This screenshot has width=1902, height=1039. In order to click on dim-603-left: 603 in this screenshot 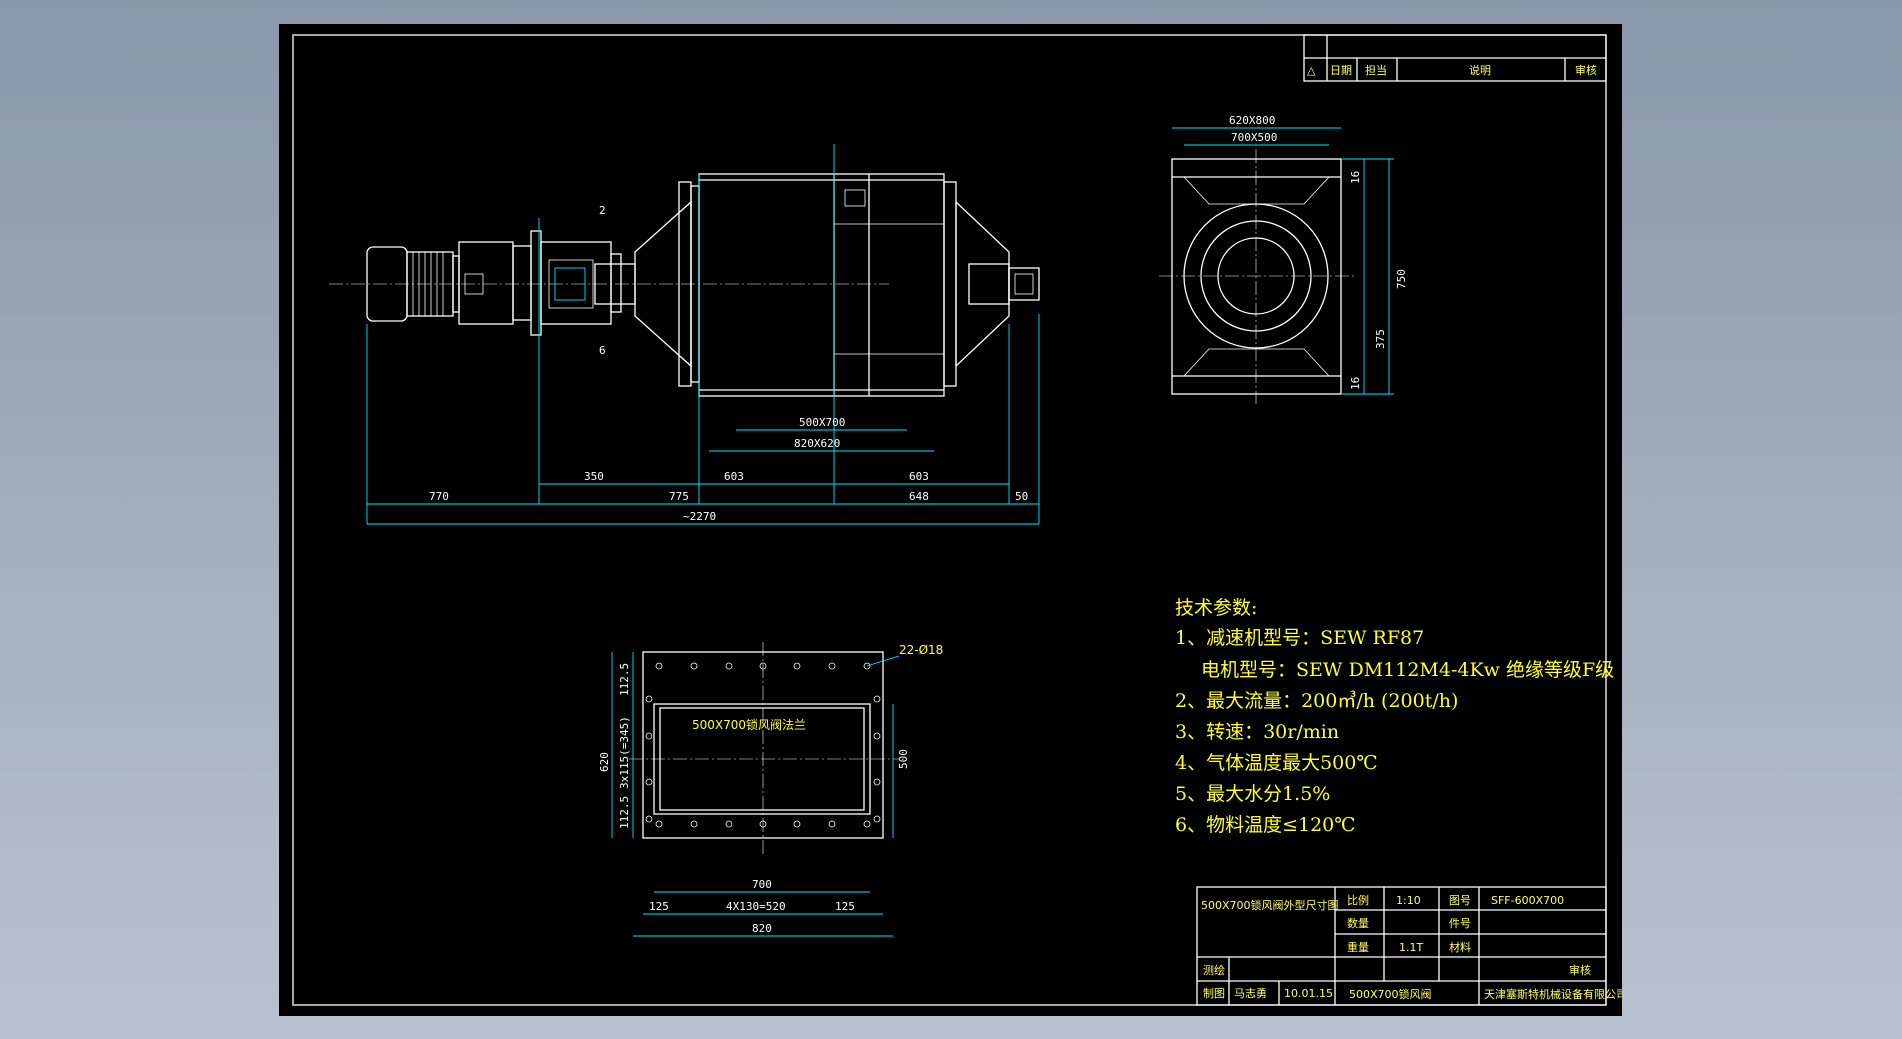, I will do `click(734, 476)`.